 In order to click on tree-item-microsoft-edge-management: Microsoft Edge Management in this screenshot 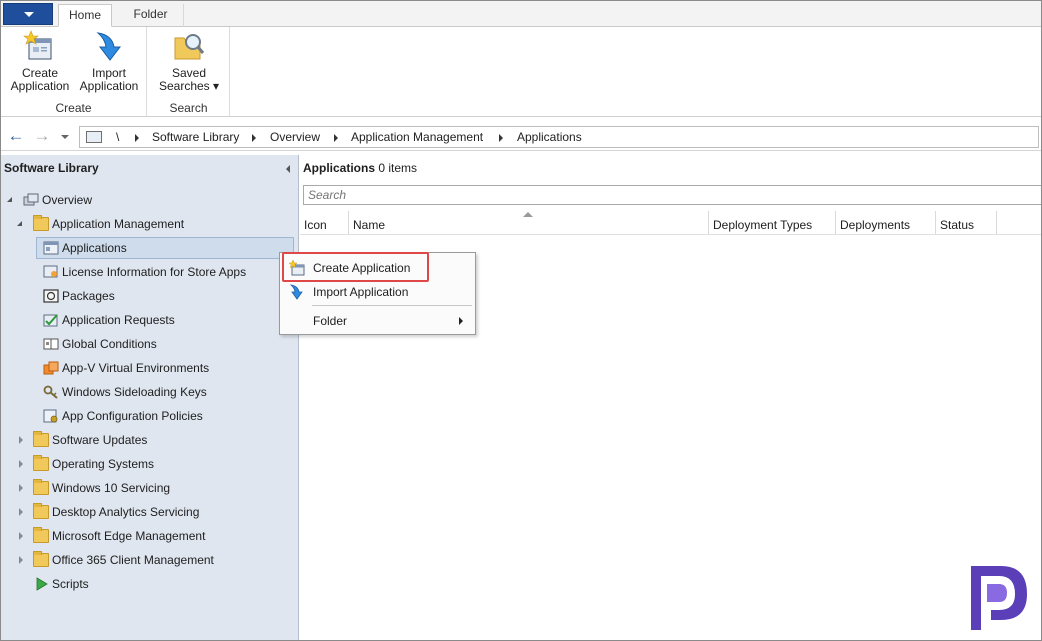, I will do `click(149, 536)`.